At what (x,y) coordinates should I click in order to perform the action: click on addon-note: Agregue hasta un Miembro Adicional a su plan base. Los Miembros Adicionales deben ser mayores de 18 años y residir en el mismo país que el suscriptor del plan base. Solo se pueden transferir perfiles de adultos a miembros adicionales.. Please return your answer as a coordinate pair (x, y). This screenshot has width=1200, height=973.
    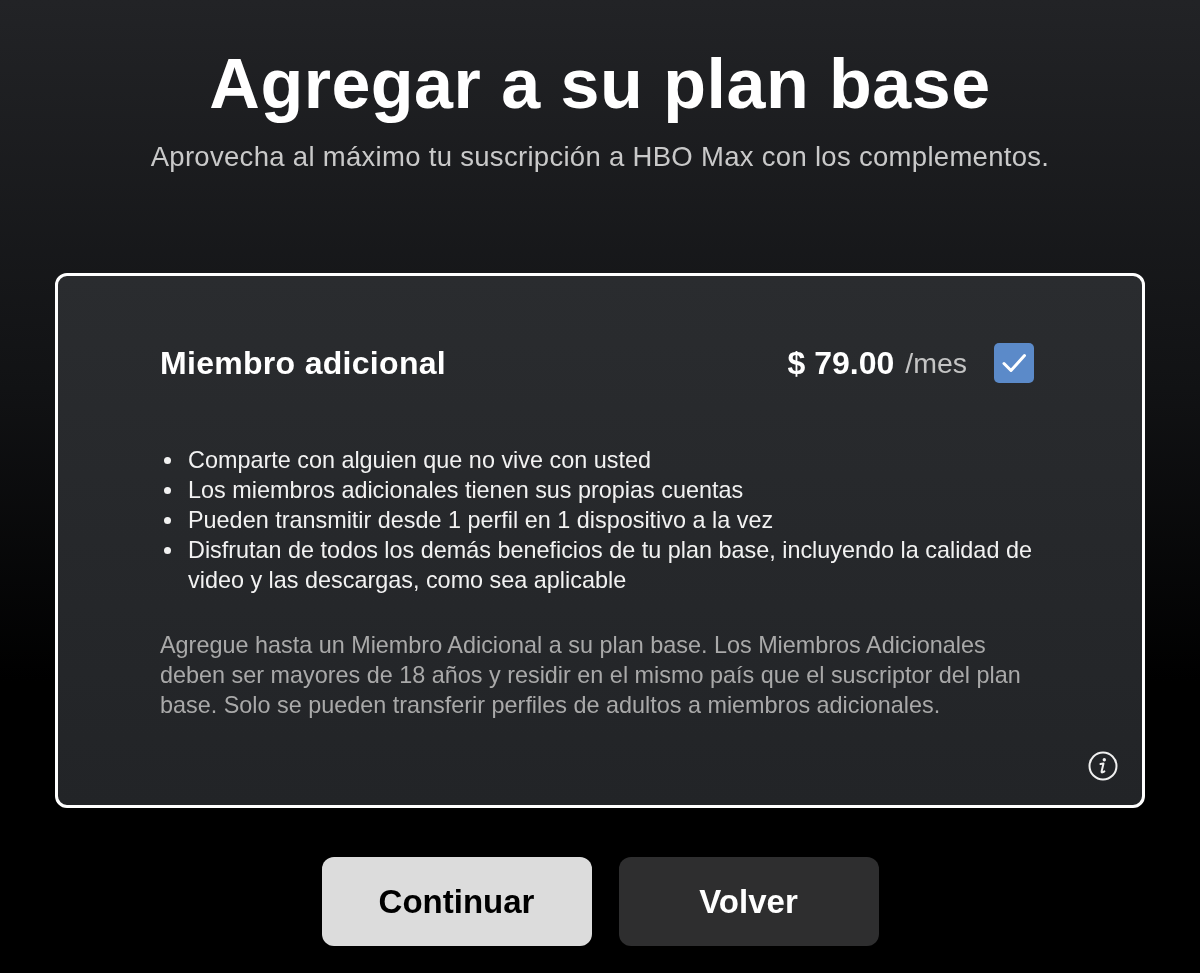
    Looking at the image, I should click on (591, 675).